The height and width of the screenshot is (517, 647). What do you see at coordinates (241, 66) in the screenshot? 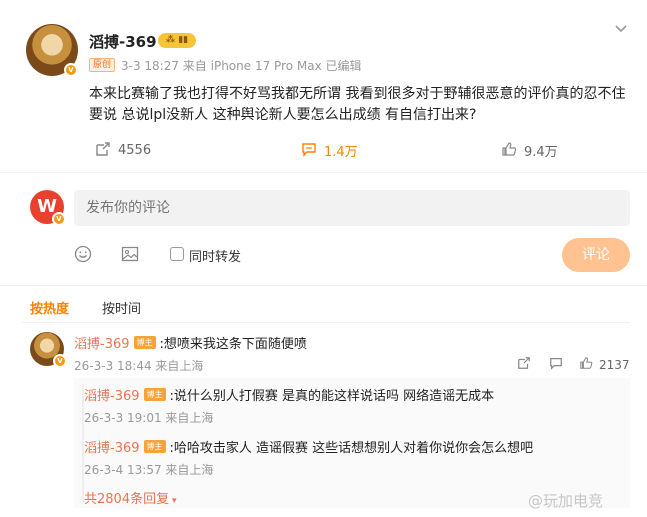
I see `post-meta: 3-3 18:27 来自 iPhone 17 Pro Max 已编辑` at bounding box center [241, 66].